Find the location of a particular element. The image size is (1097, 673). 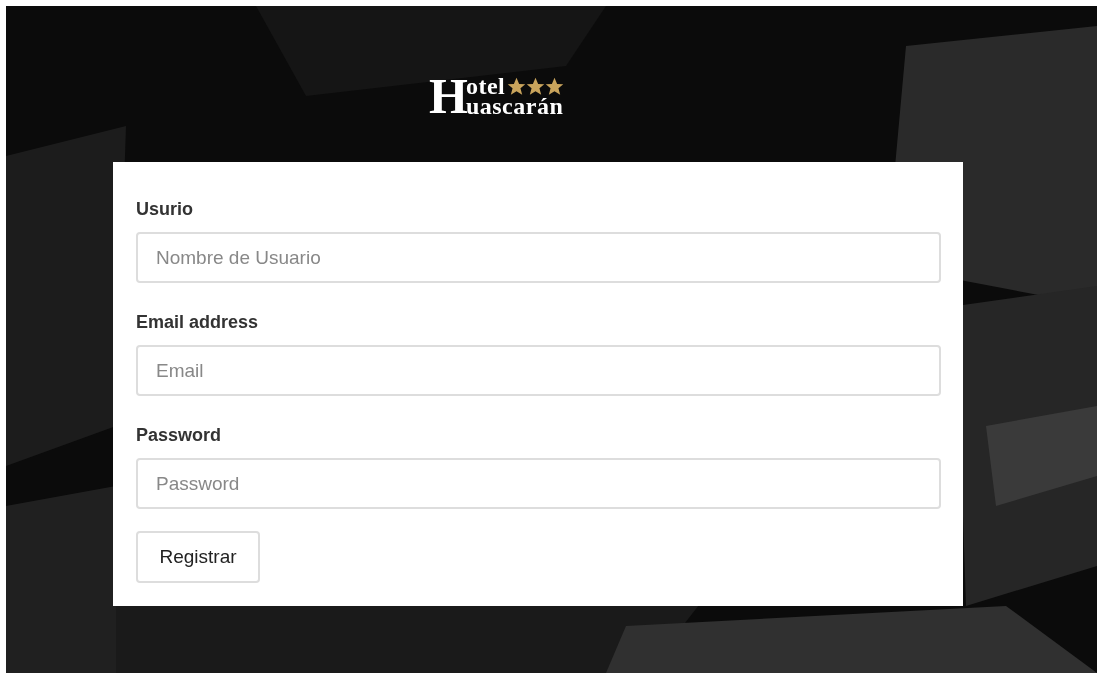

input-field: Password is located at coordinates (538, 483).